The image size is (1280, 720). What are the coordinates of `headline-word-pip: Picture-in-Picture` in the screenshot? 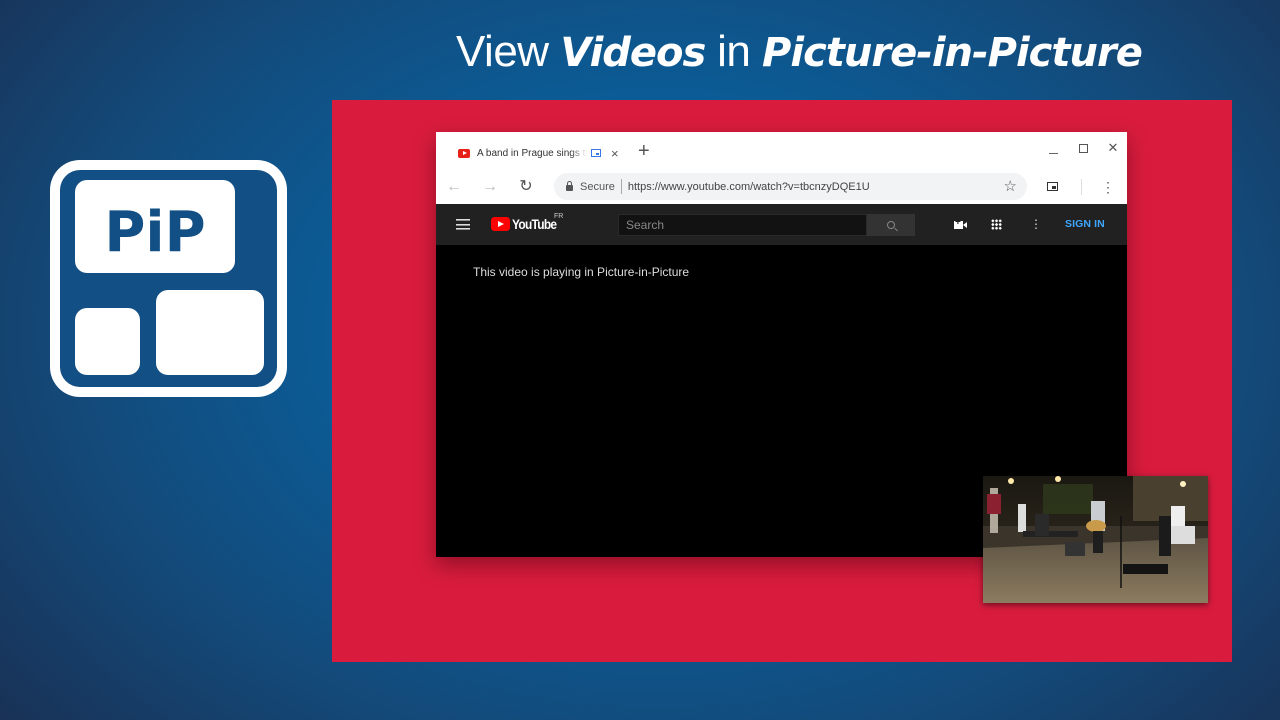 It's located at (952, 53).